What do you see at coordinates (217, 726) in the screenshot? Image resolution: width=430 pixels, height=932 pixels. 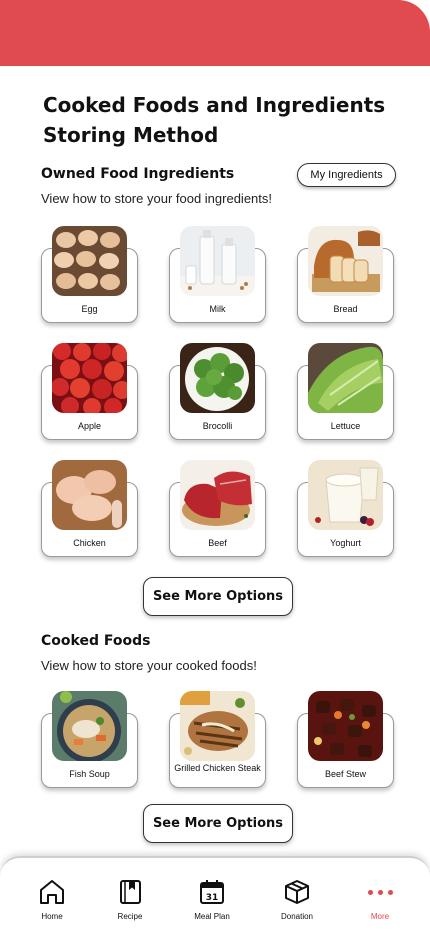 I see `grilled-chicken-steak-image` at bounding box center [217, 726].